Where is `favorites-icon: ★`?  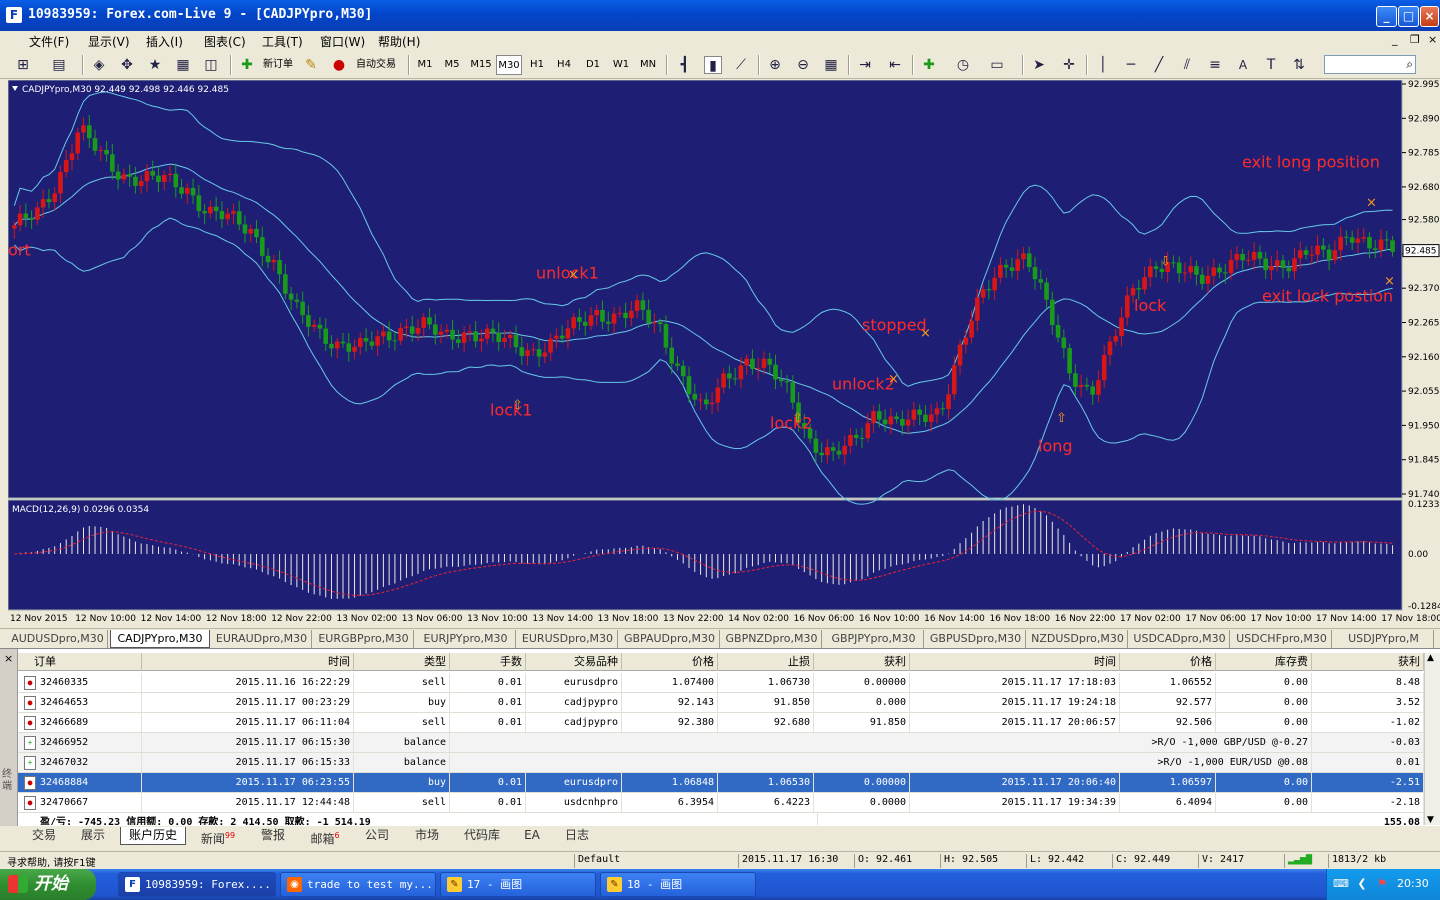 favorites-icon: ★ is located at coordinates (155, 65).